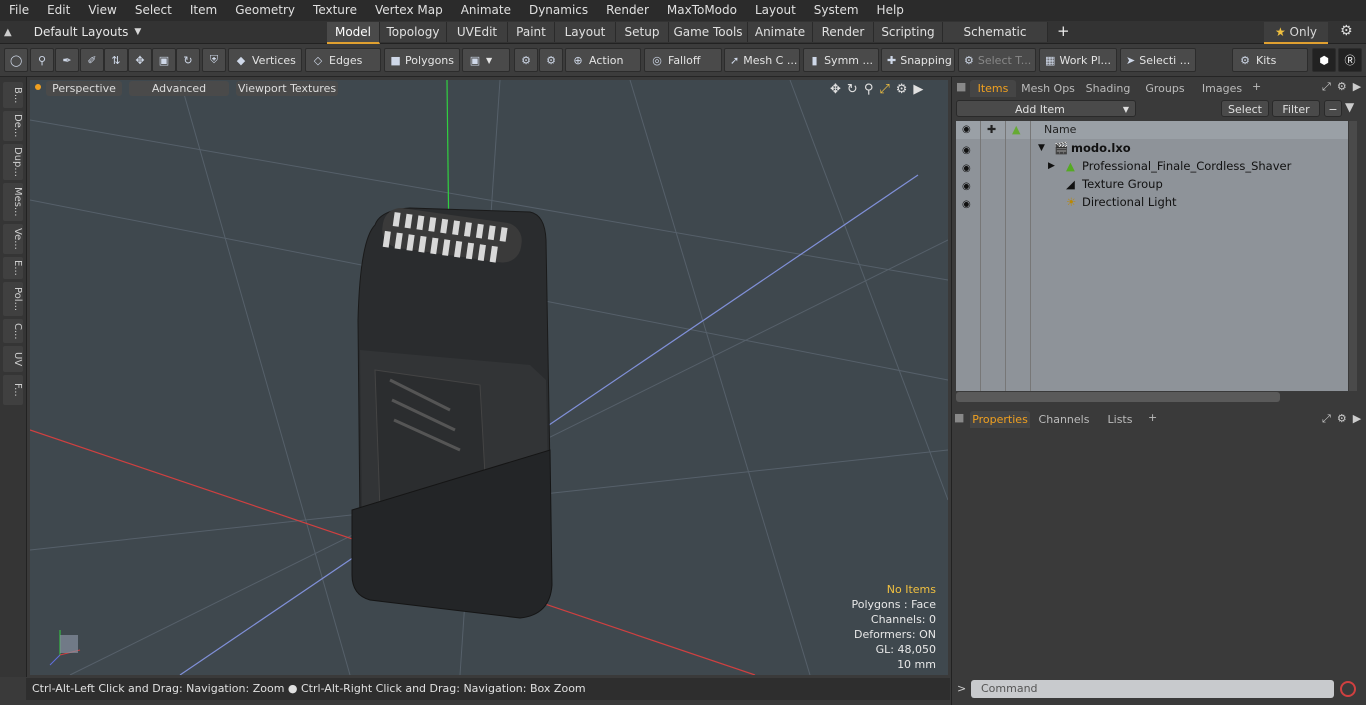 This screenshot has width=1366, height=705. I want to click on falloff-button: ◎ Falloff, so click(683, 60).